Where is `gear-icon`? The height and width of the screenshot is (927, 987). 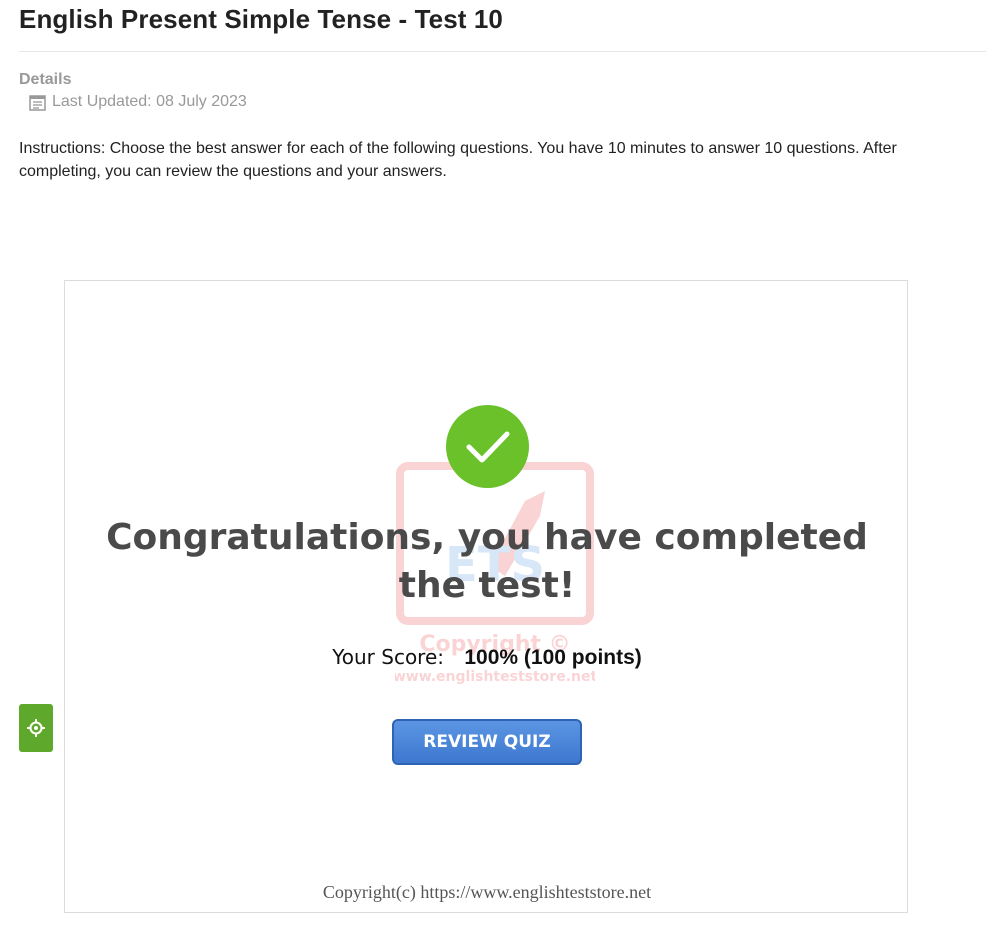 gear-icon is located at coordinates (36, 728).